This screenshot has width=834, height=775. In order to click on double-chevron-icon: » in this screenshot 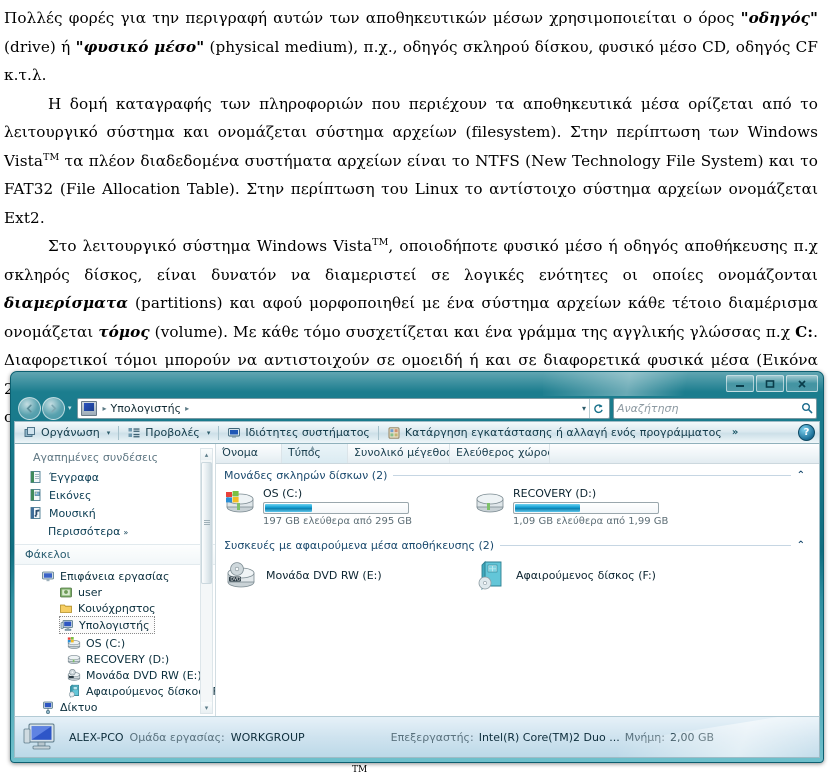, I will do `click(126, 532)`.